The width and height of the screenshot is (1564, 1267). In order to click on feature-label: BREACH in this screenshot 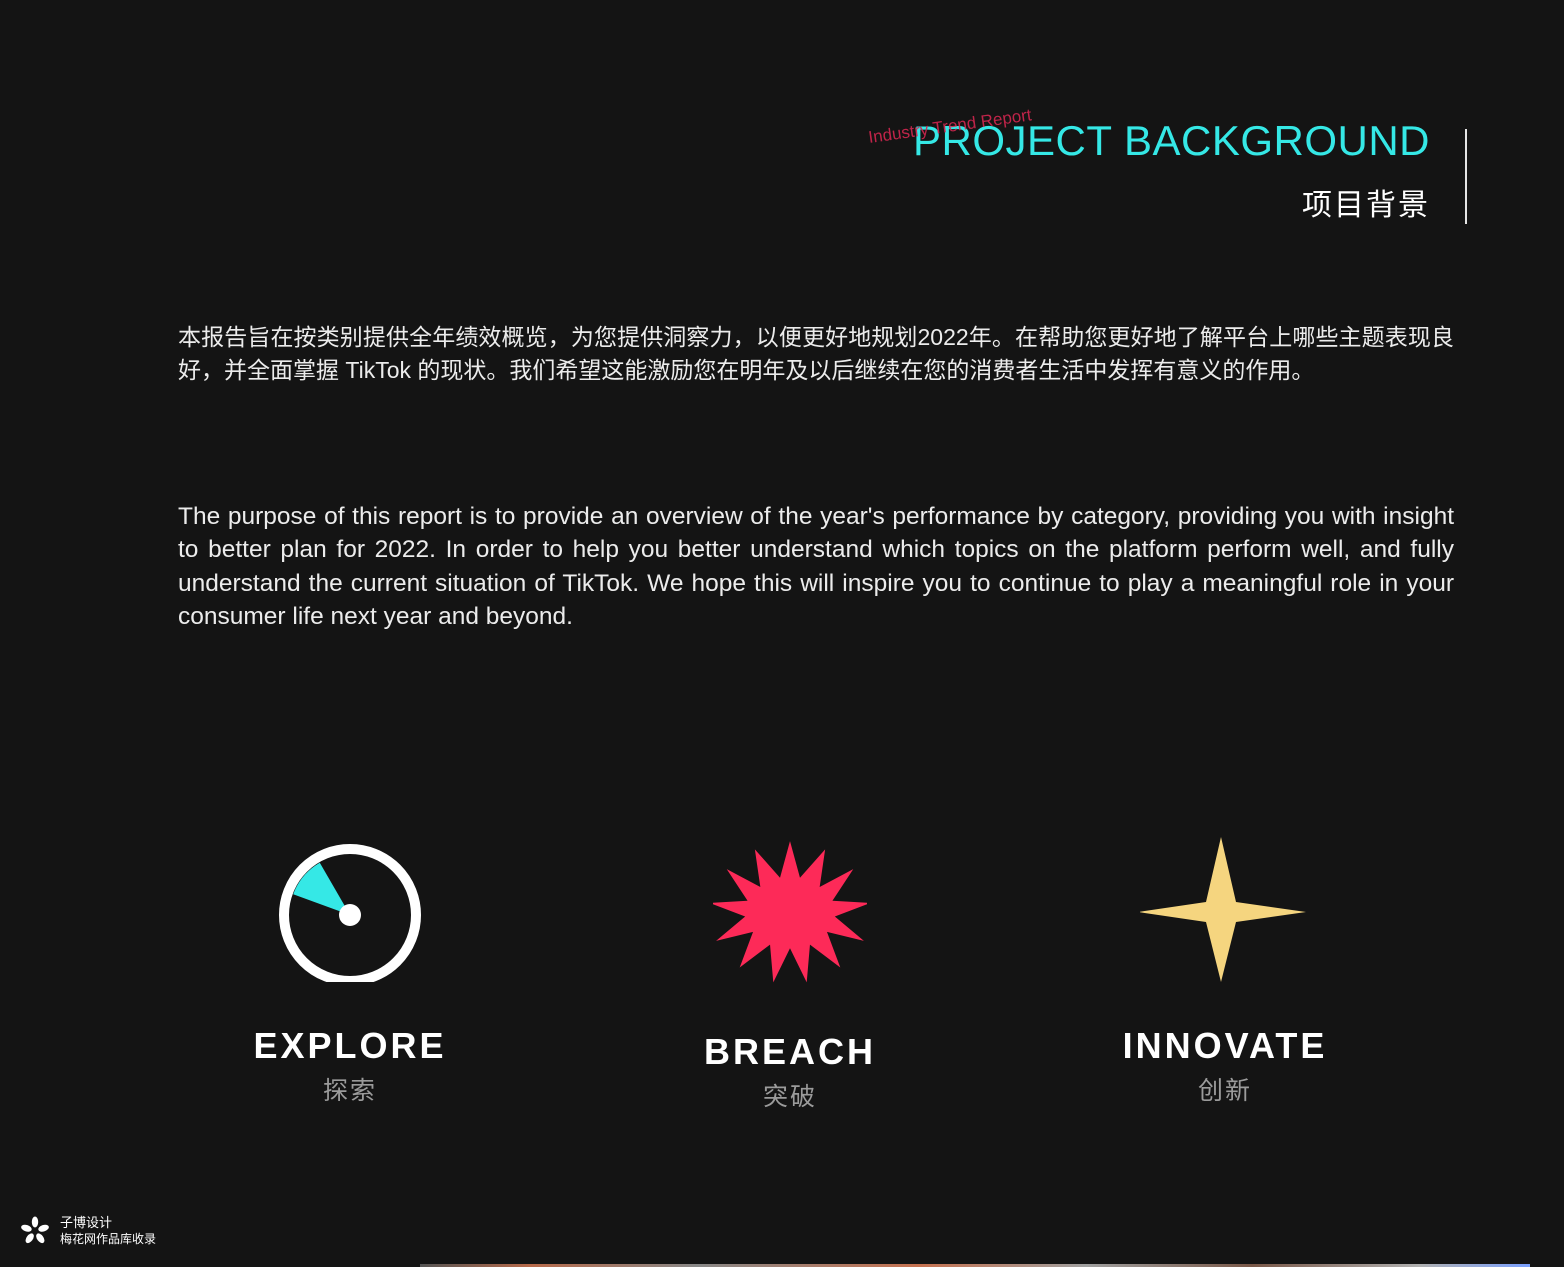, I will do `click(789, 1051)`.